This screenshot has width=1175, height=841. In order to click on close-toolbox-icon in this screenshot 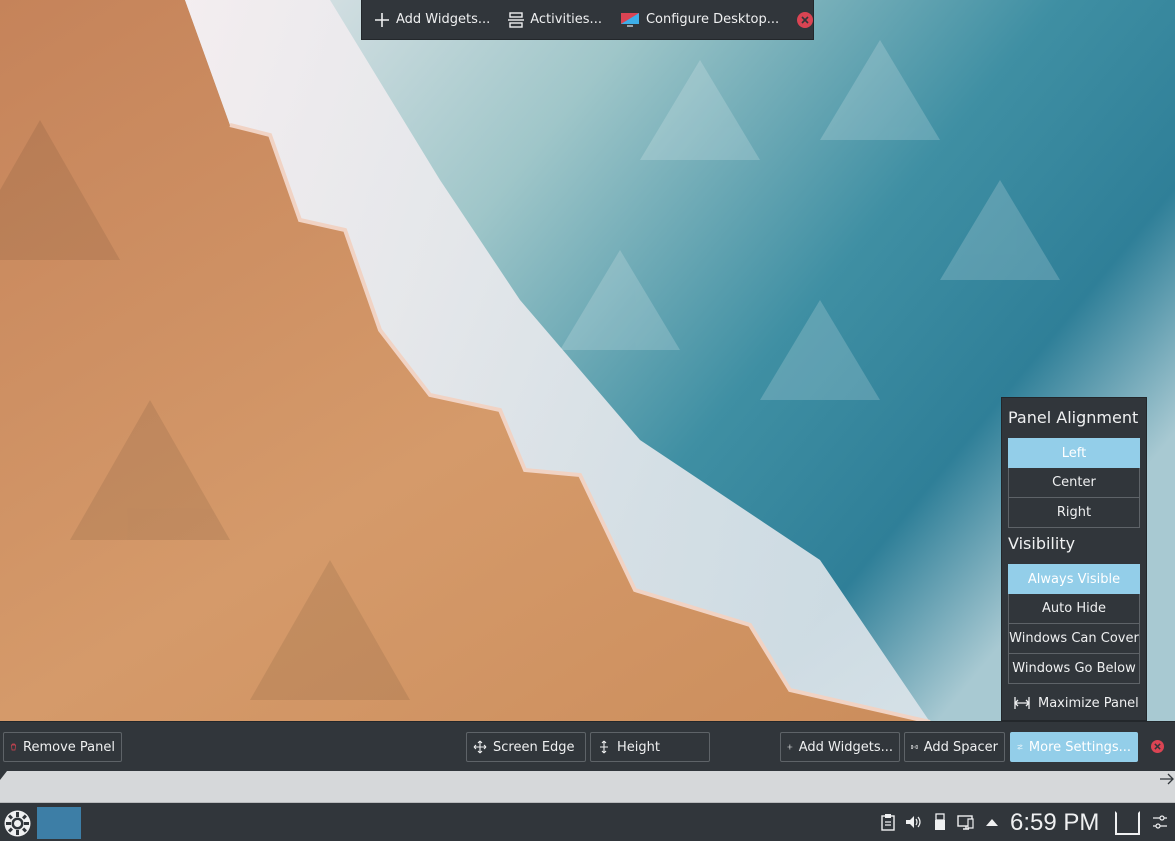, I will do `click(805, 19)`.